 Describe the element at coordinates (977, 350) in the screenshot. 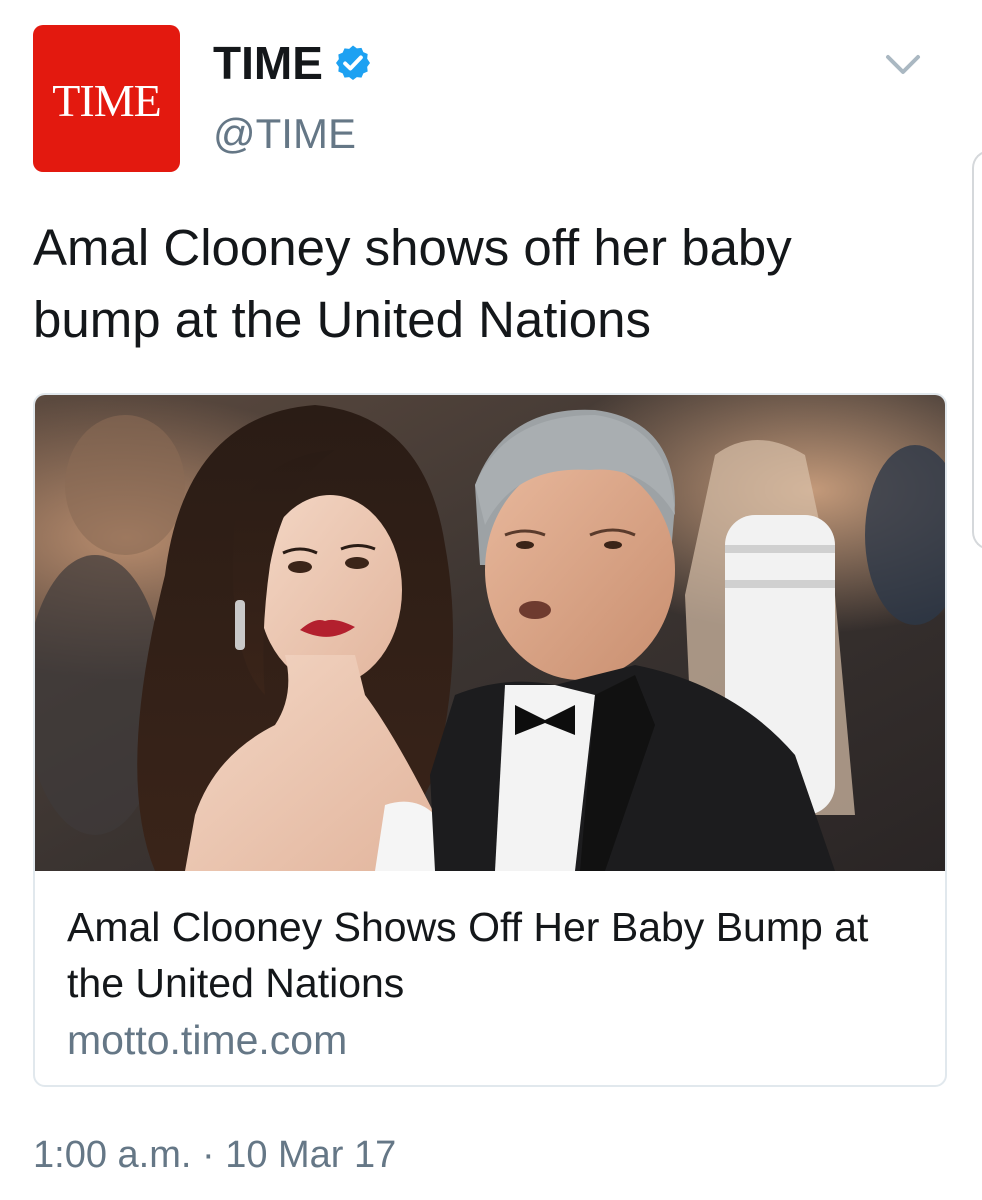

I see `scrollbar` at that location.